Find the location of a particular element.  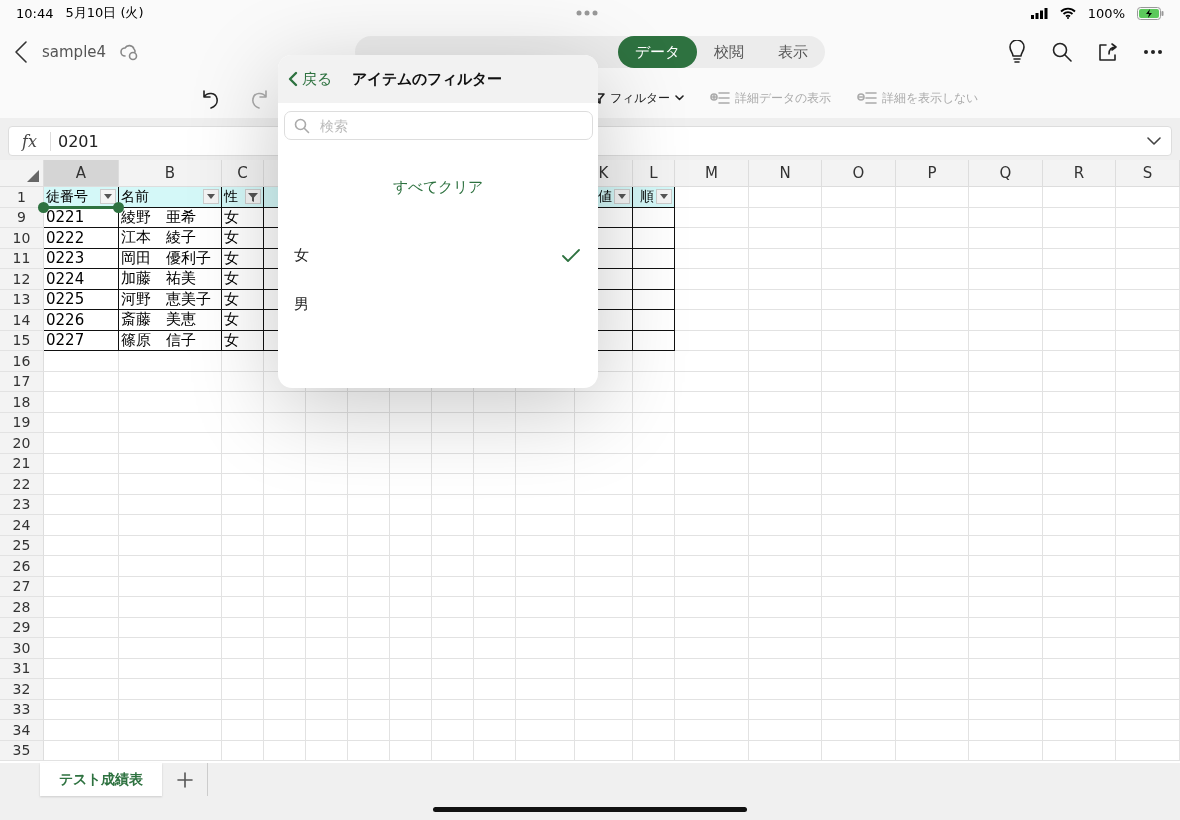

header-cell-text: 名前 is located at coordinates (135, 196).